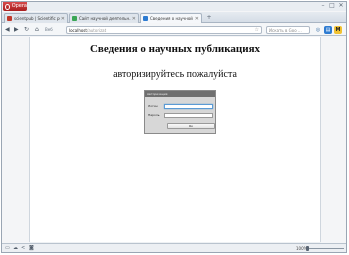 This screenshot has width=349, height=255. I want to click on zoom-slider-handle, so click(307, 248).